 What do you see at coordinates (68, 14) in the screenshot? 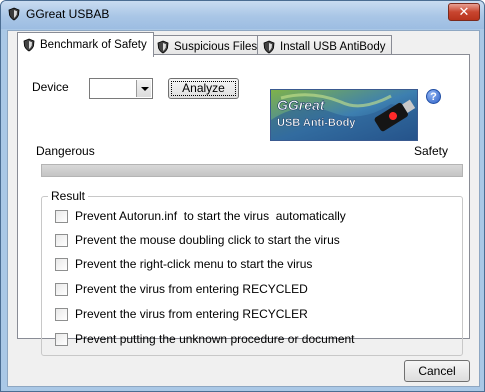
I see `window-title: GGreat USBAB` at bounding box center [68, 14].